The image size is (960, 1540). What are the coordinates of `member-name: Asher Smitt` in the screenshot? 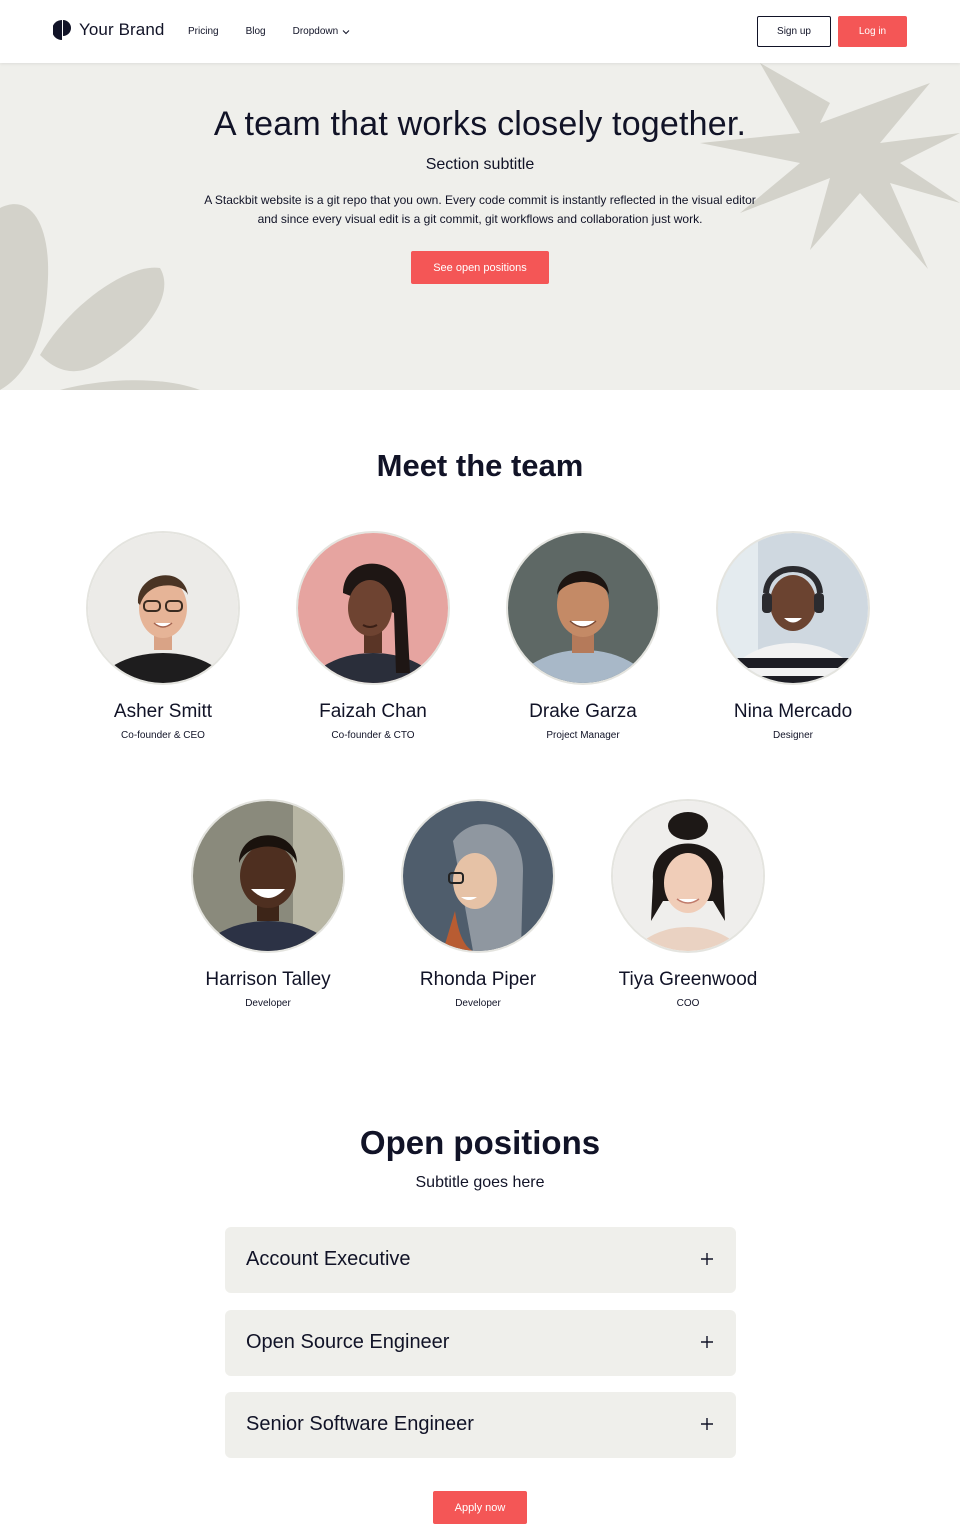 It's located at (163, 711).